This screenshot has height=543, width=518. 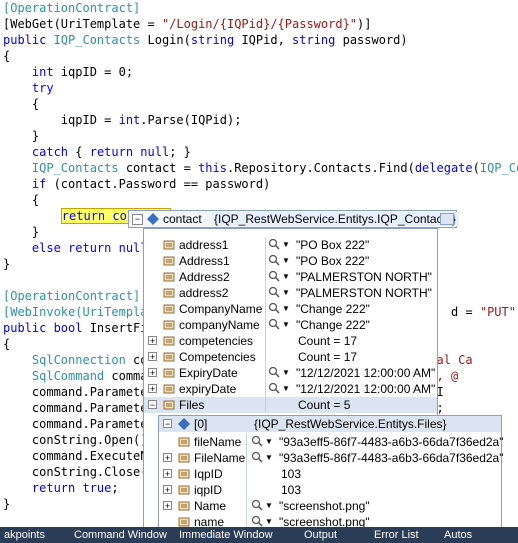 I want to click on member-row: CompanyName ▼ "Change 222", so click(x=290, y=309).